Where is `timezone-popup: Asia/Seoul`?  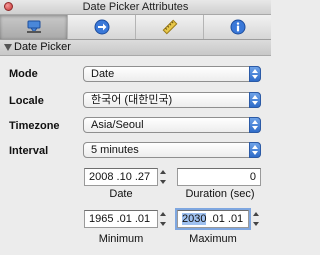 timezone-popup: Asia/Seoul is located at coordinates (172, 125).